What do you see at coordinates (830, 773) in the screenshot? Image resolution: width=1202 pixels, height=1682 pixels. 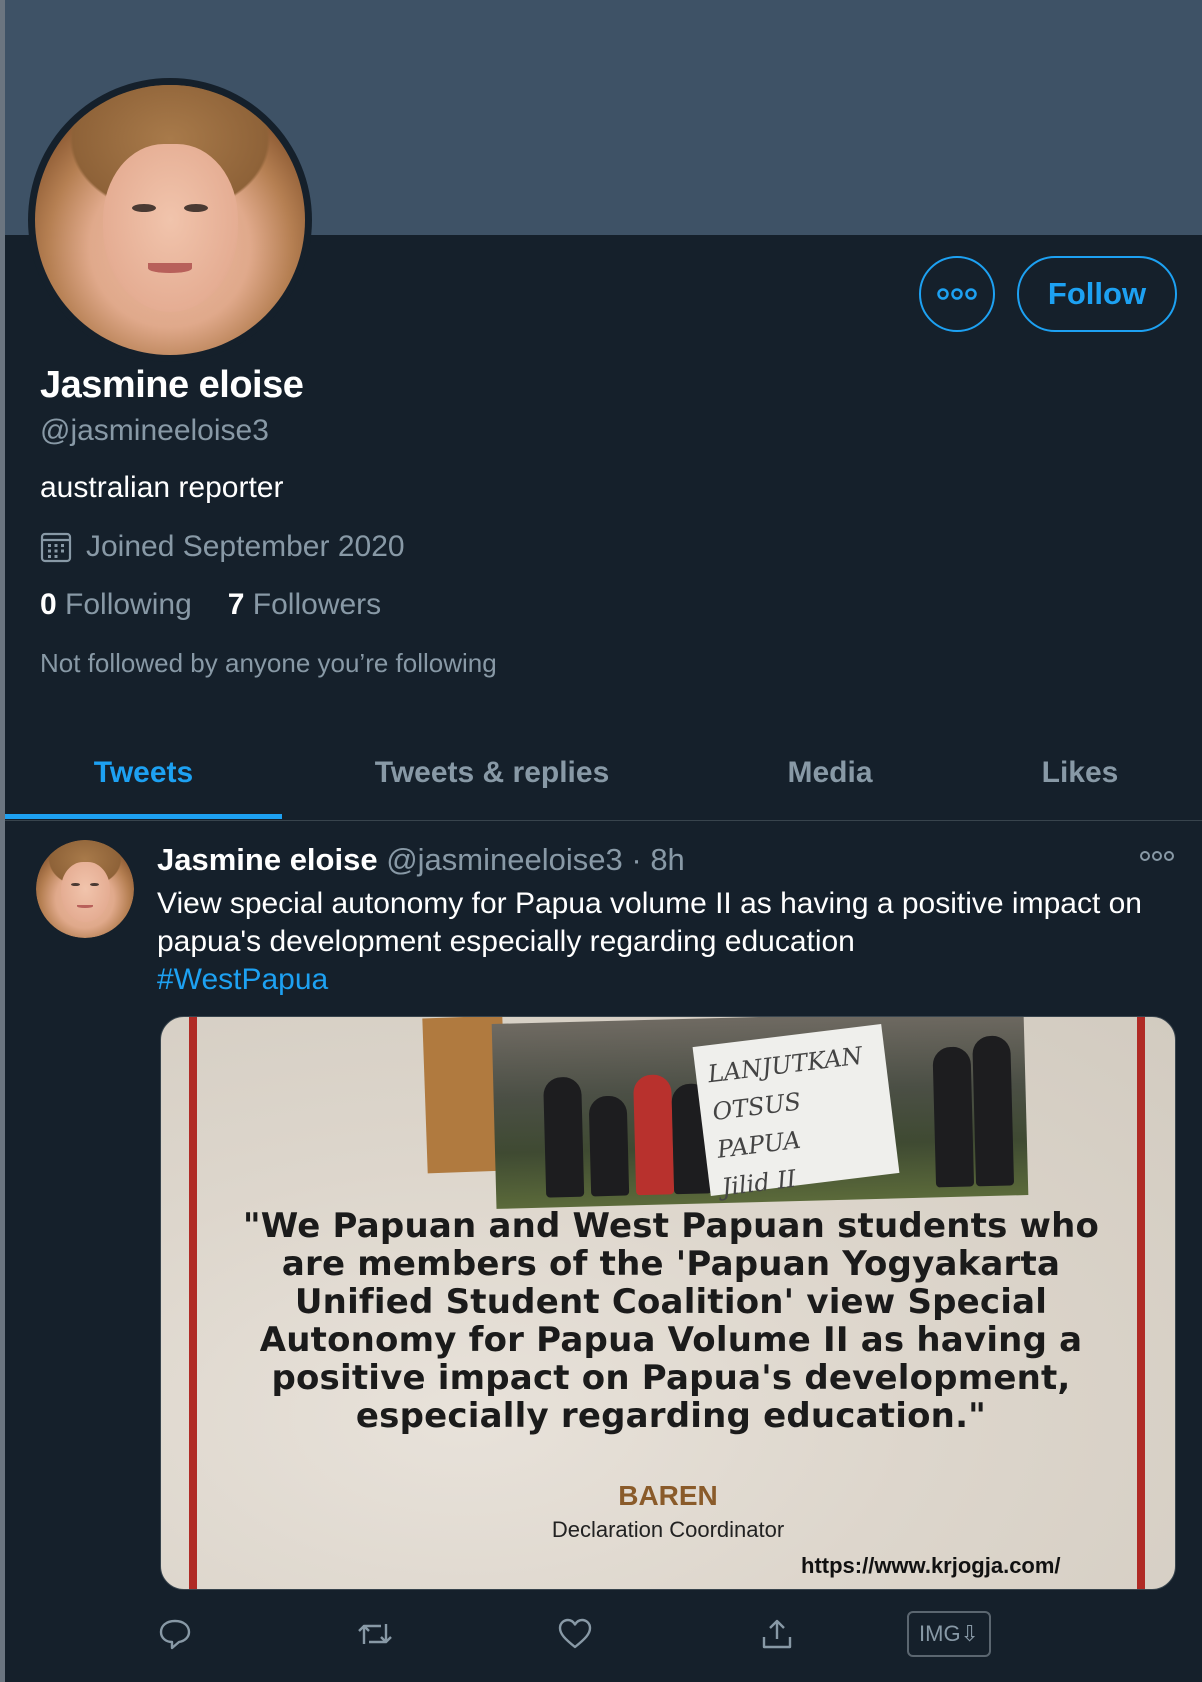 I see `tab-media: Media` at bounding box center [830, 773].